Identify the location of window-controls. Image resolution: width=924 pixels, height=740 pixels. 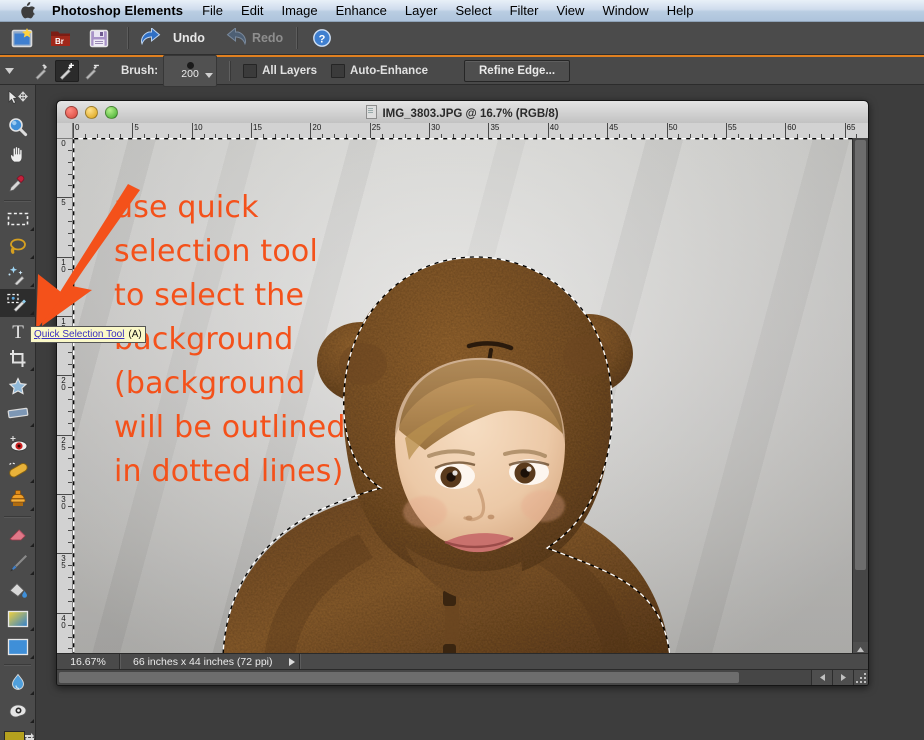
(91, 112).